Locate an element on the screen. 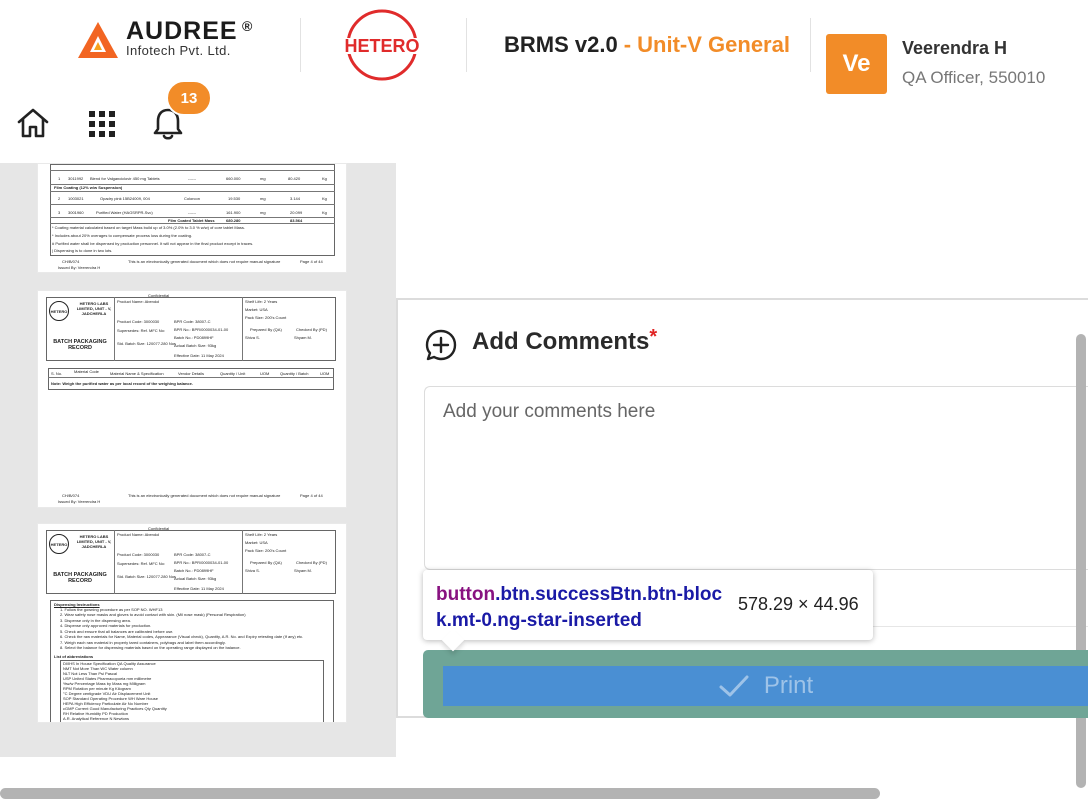 This screenshot has width=1088, height=800. batch-size: Std. Batch Size: 120077.280 Nos is located at coordinates (146, 343).